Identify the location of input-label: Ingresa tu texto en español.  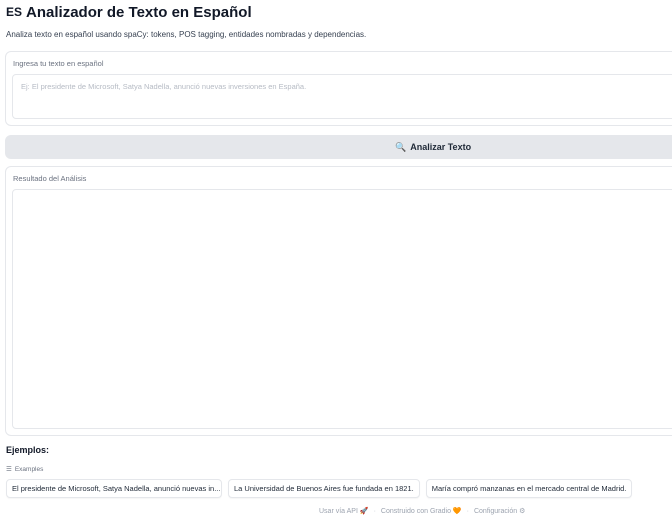
(58, 63).